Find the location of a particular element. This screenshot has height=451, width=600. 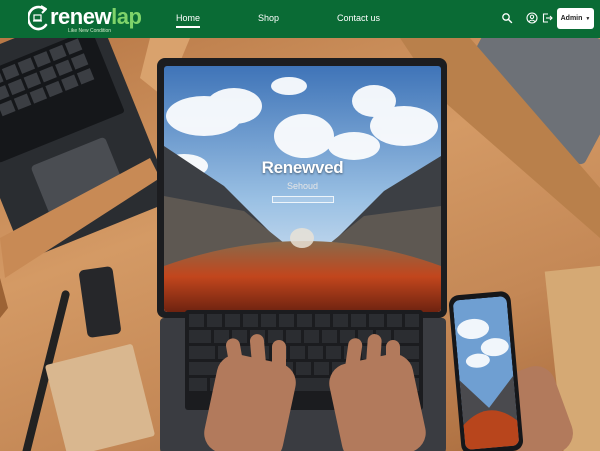

screen-input-graphic is located at coordinates (303, 199).